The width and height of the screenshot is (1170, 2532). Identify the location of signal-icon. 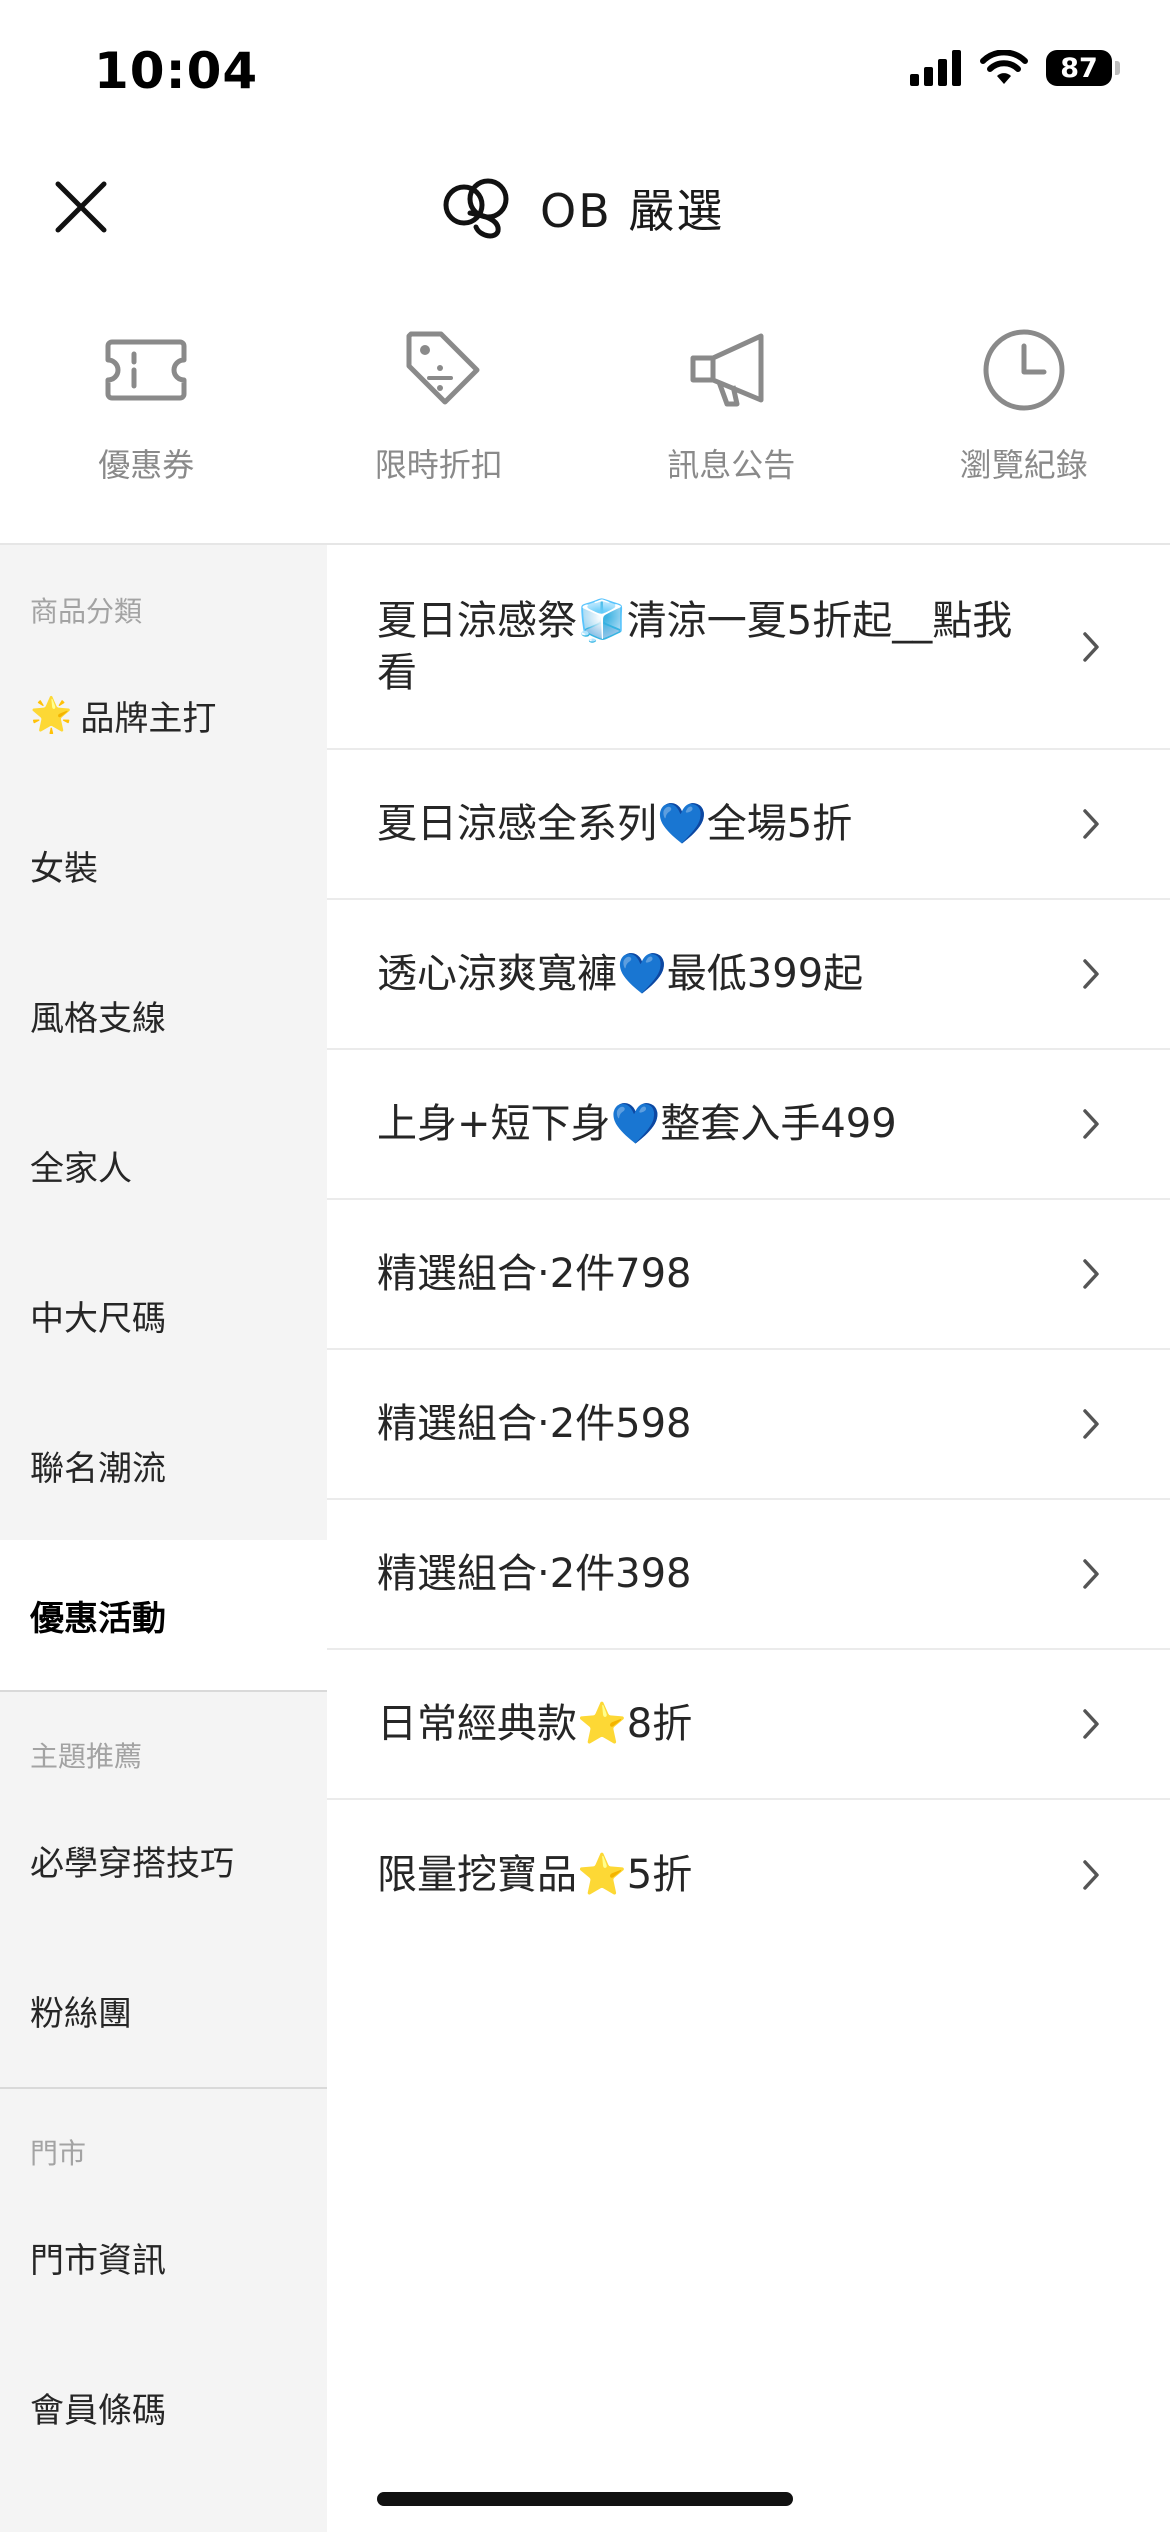
(935, 68).